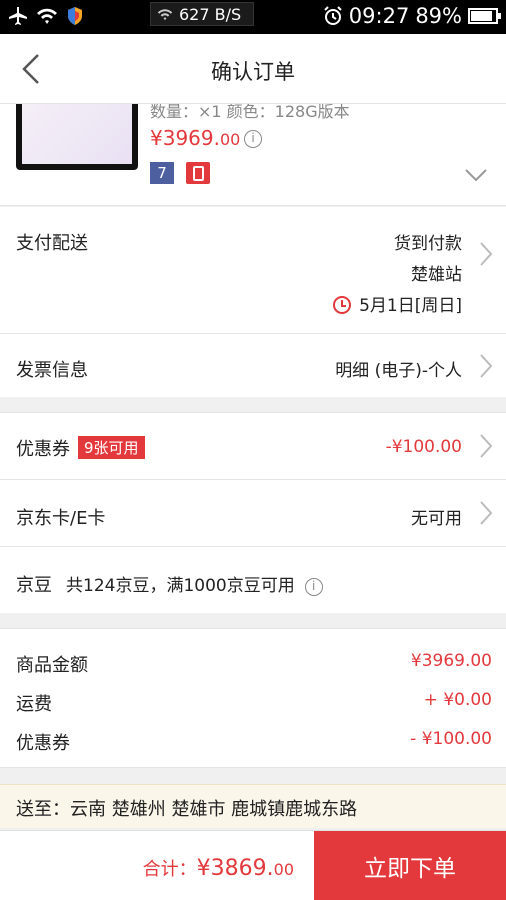 The image size is (506, 900). I want to click on coupon-discount-value: - ¥100.00, so click(451, 739).